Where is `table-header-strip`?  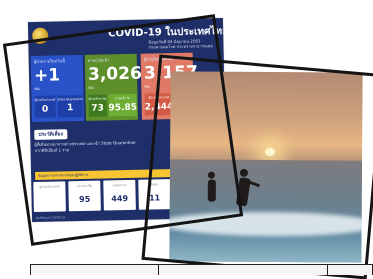
table-header-strip is located at coordinates (201, 269).